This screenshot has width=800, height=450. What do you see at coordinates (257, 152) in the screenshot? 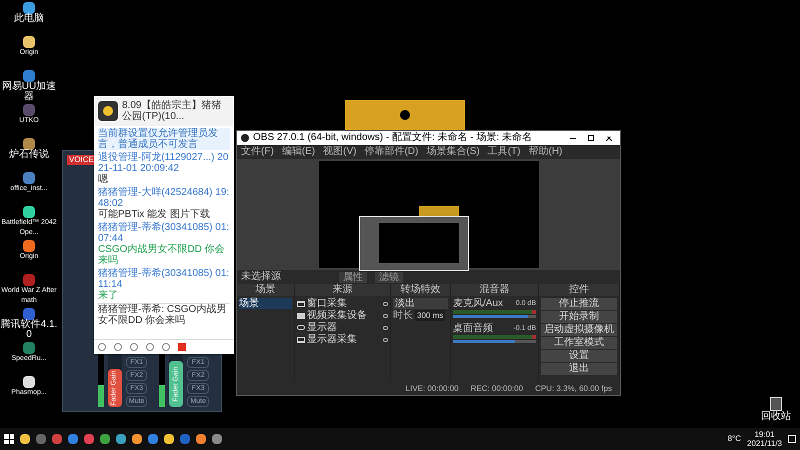
I see `menu-item: 文件(F)` at bounding box center [257, 152].